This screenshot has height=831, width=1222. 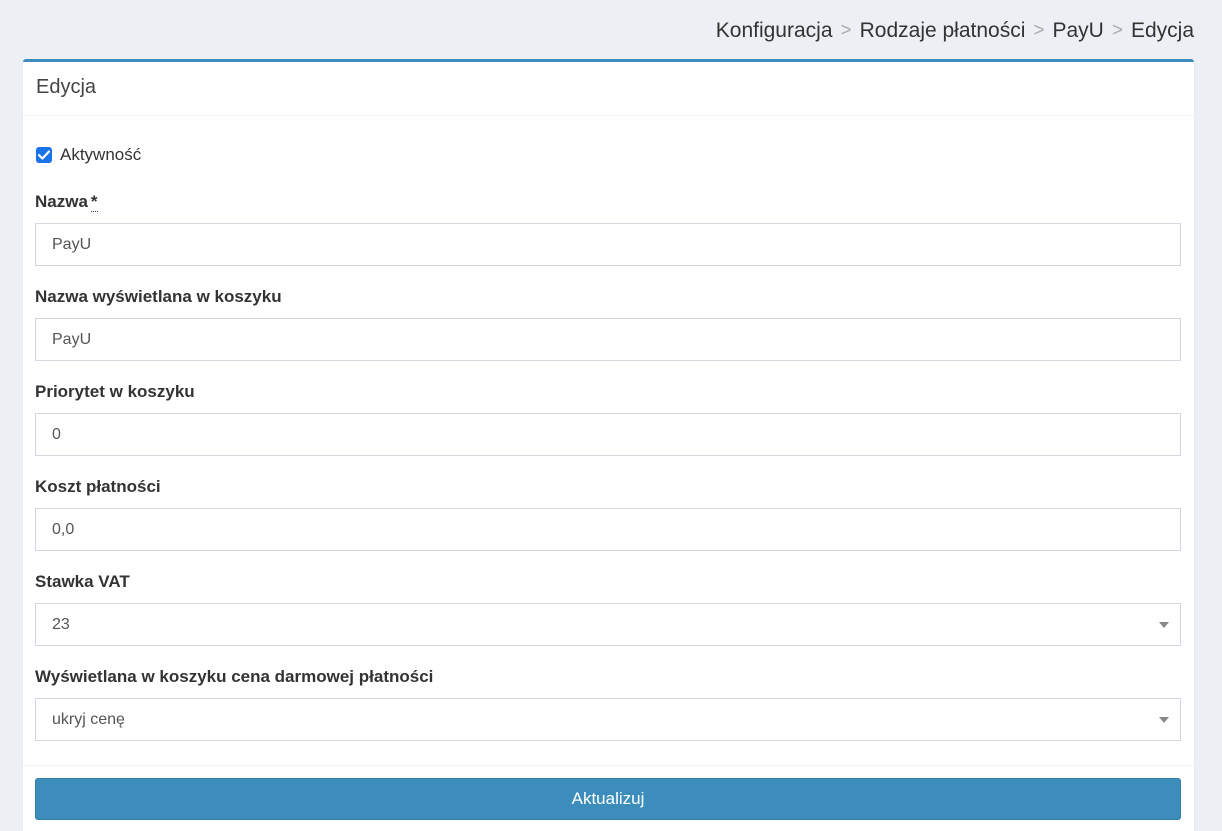 I want to click on active-checkbox, so click(x=44, y=155).